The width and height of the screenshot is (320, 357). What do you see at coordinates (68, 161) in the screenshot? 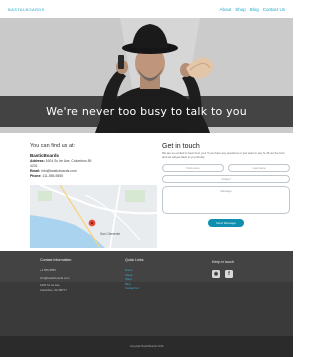
I see `address-value: 1604 Sc Ire Ave, Columbus 89` at bounding box center [68, 161].